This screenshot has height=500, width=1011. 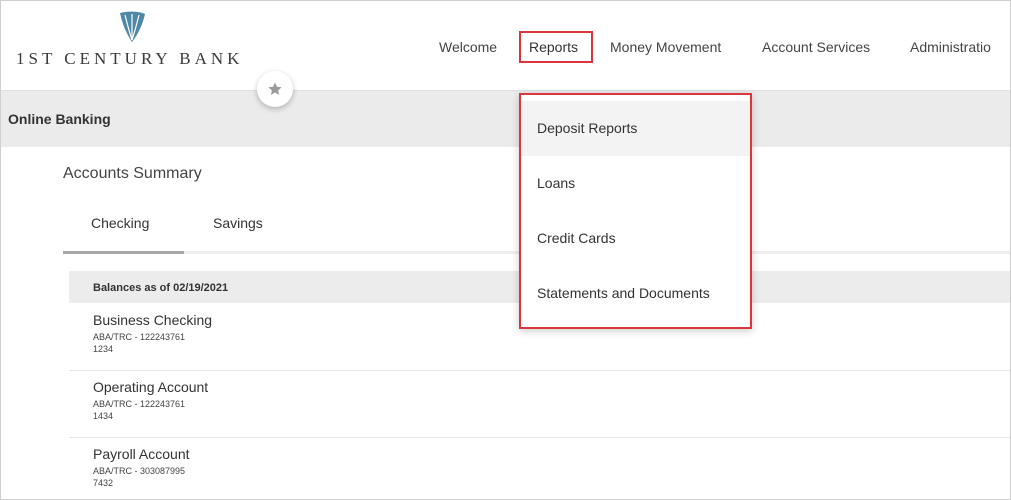 What do you see at coordinates (238, 223) in the screenshot?
I see `tab-savings: Savings` at bounding box center [238, 223].